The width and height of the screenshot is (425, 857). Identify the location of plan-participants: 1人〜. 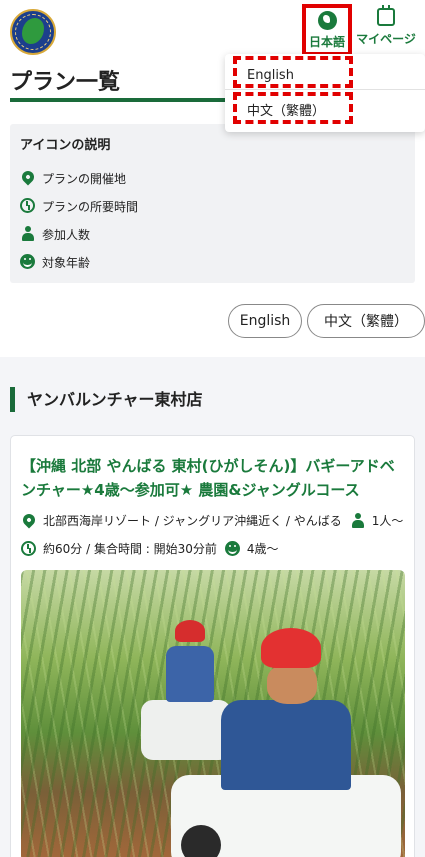
(387, 521).